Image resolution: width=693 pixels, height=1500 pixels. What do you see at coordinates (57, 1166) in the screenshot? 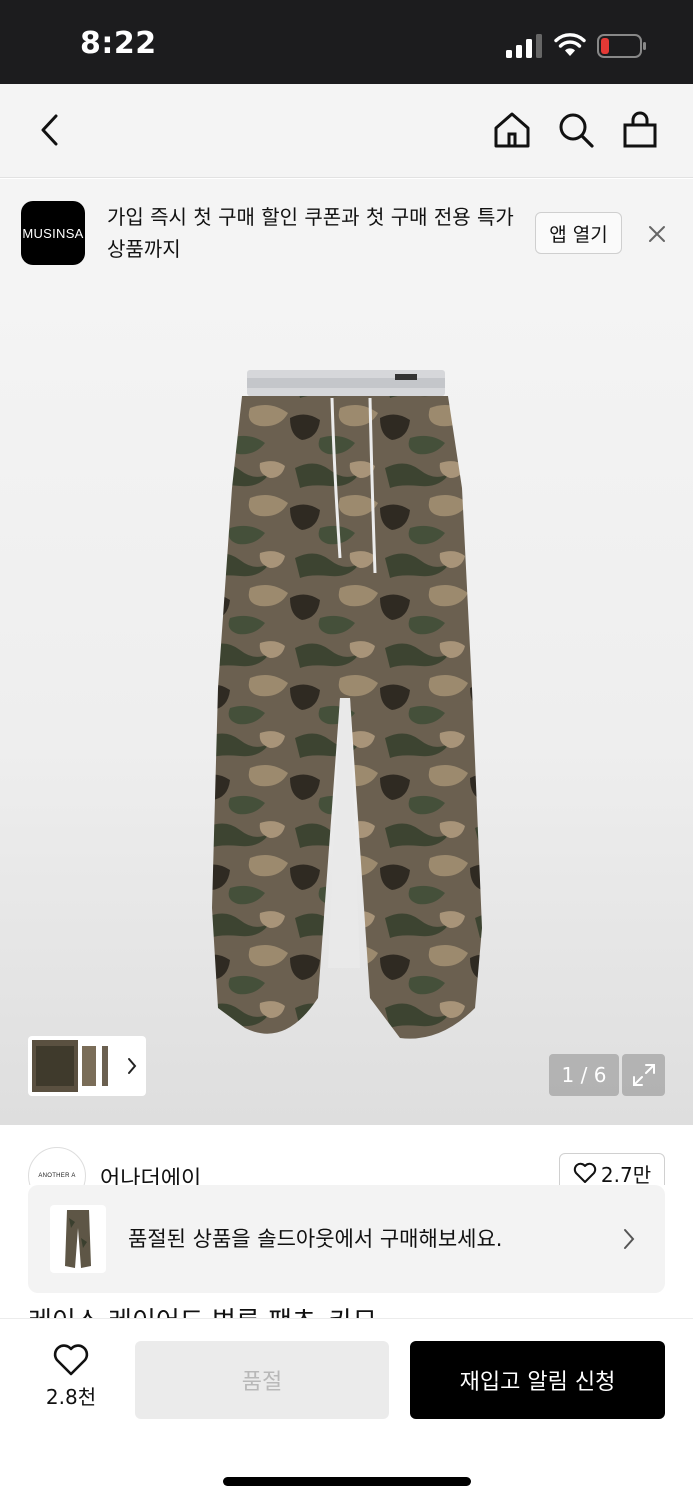
I see `brand-logo: ANOTHER A` at bounding box center [57, 1166].